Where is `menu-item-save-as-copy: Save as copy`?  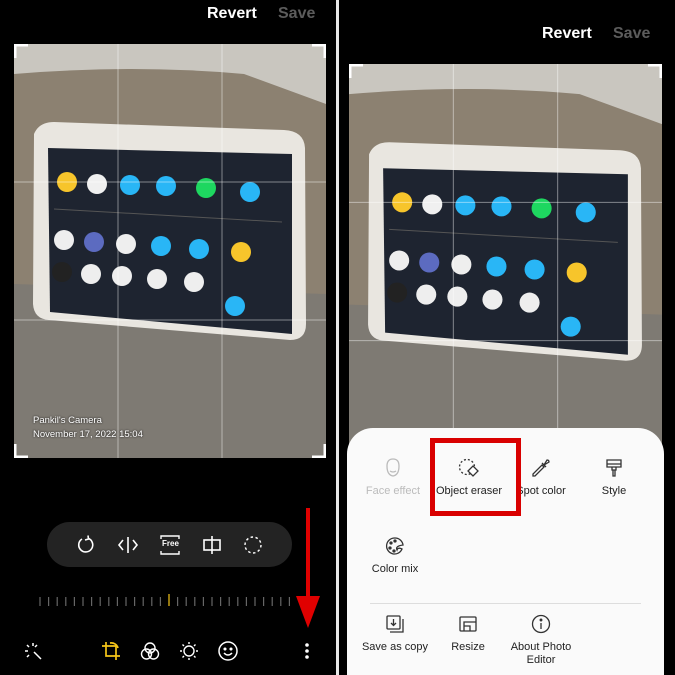
menu-item-save-as-copy: Save as copy is located at coordinates (395, 633).